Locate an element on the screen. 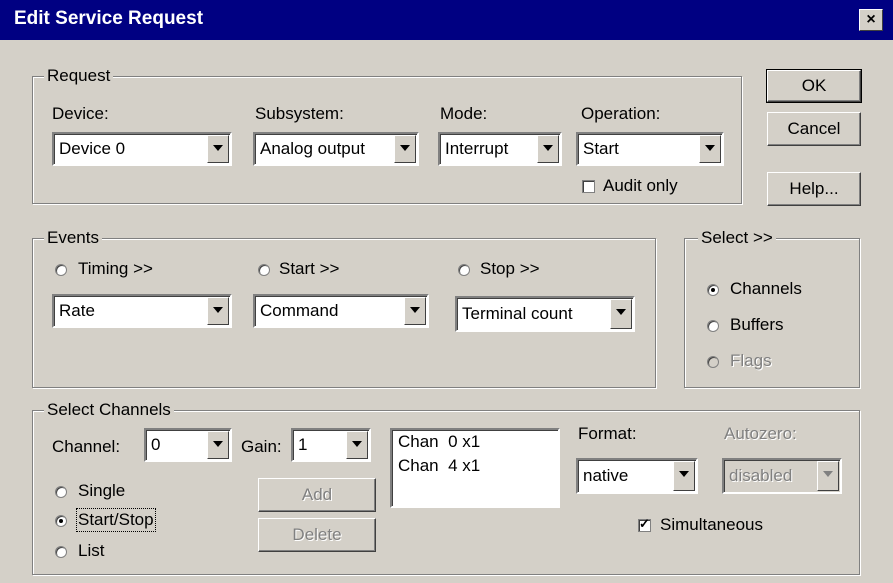 The height and width of the screenshot is (583, 893). close-icon: × is located at coordinates (871, 19).